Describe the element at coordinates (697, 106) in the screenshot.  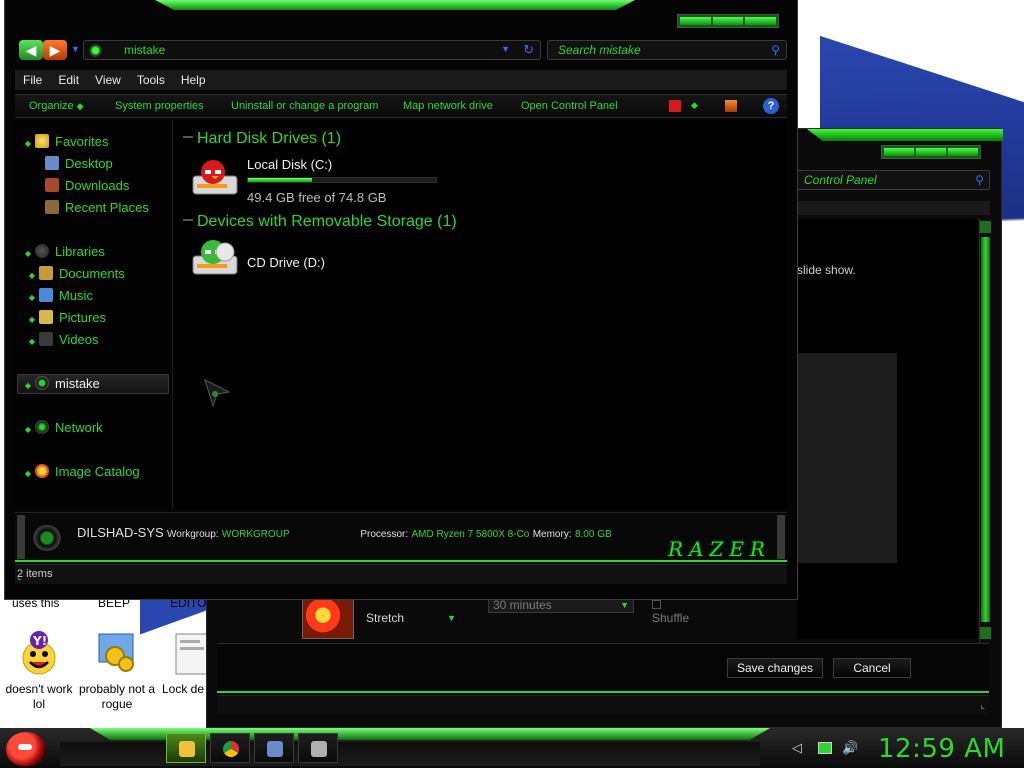
I see `view-dropdown-icon: ◆` at that location.